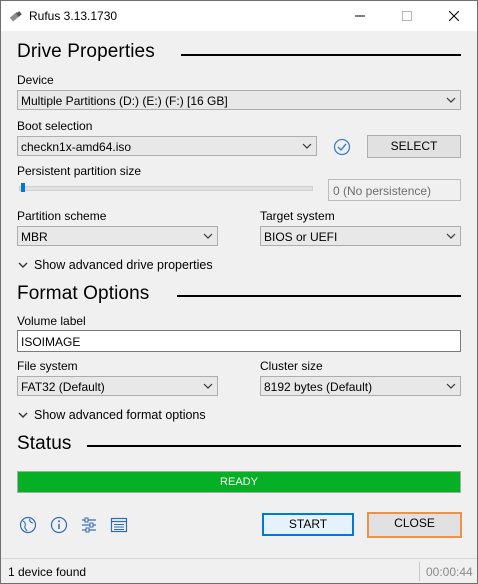 The height and width of the screenshot is (584, 478). Describe the element at coordinates (55, 126) in the screenshot. I see `boot-selection-label: Boot selection` at that location.